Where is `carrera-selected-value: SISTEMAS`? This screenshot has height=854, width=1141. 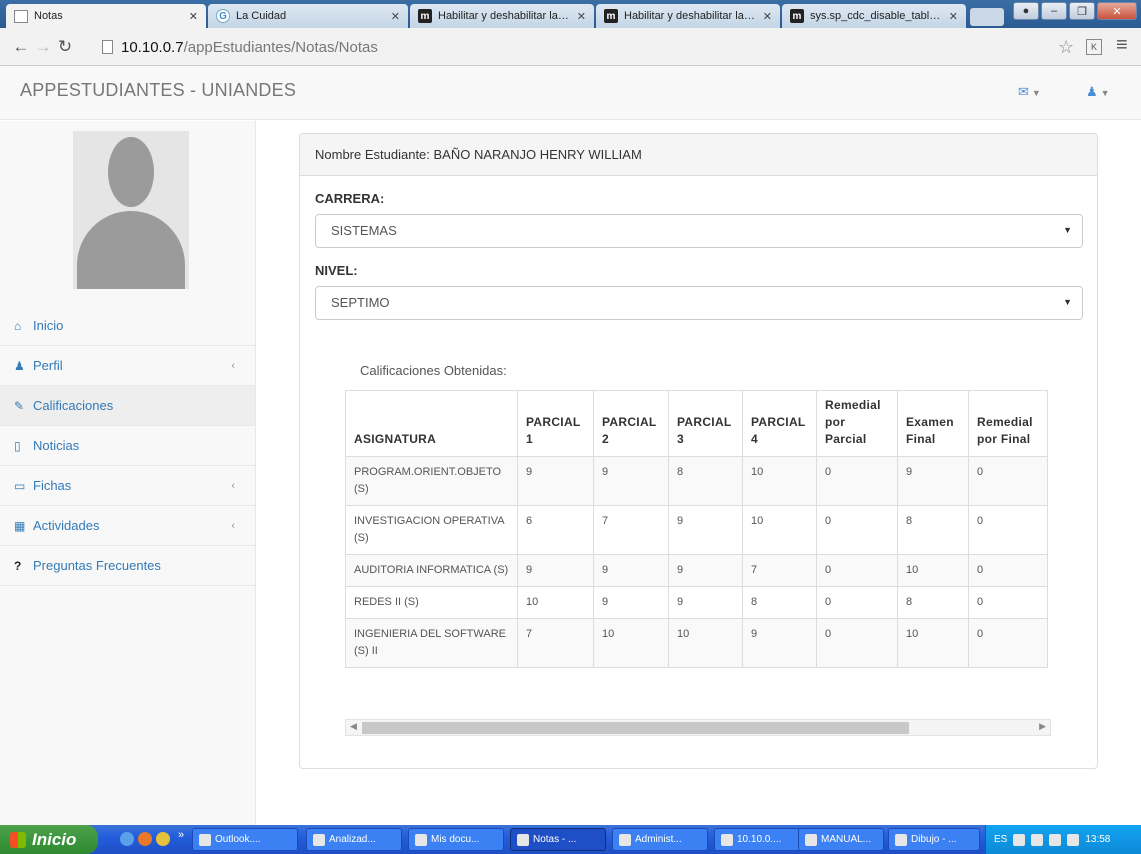 carrera-selected-value: SISTEMAS is located at coordinates (364, 230).